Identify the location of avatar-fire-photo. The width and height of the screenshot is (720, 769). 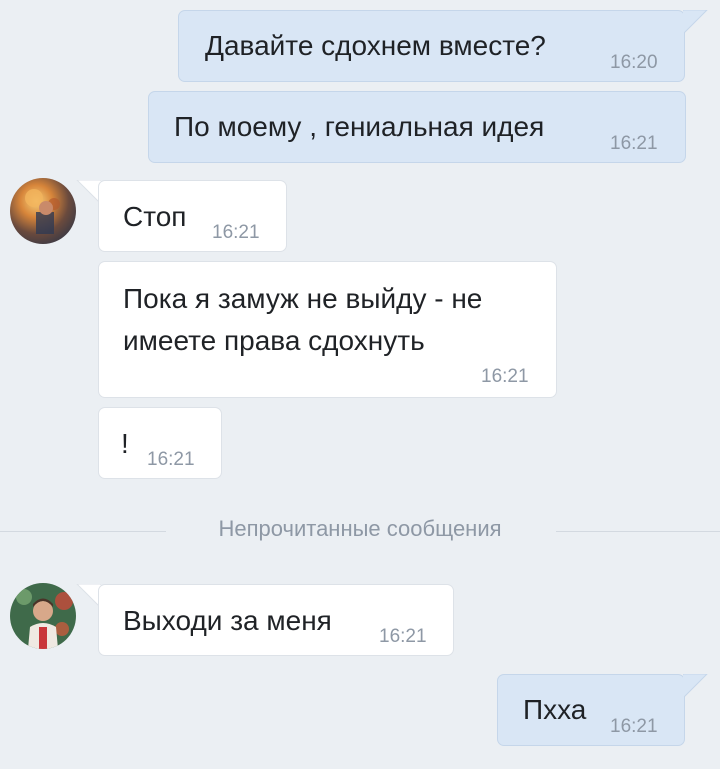
(43, 211).